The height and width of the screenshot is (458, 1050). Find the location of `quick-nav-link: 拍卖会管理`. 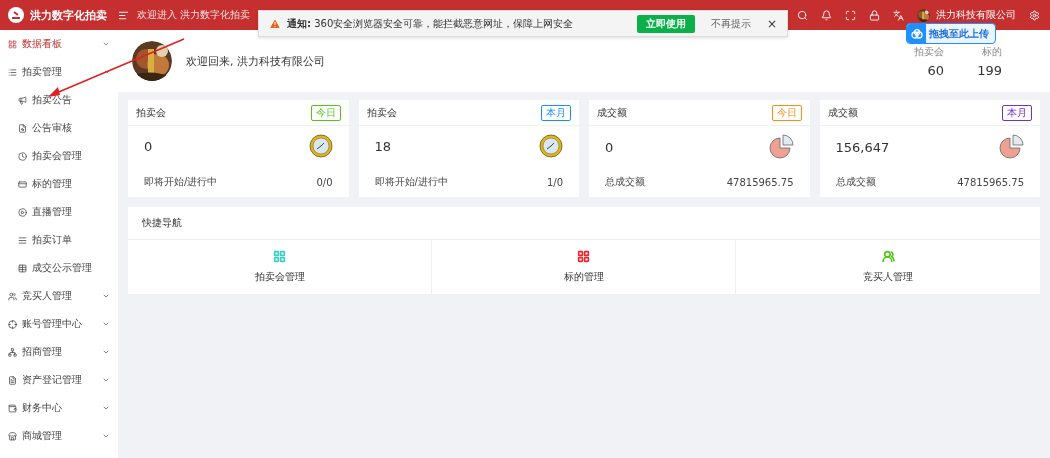

quick-nav-link: 拍卖会管理 is located at coordinates (279, 277).